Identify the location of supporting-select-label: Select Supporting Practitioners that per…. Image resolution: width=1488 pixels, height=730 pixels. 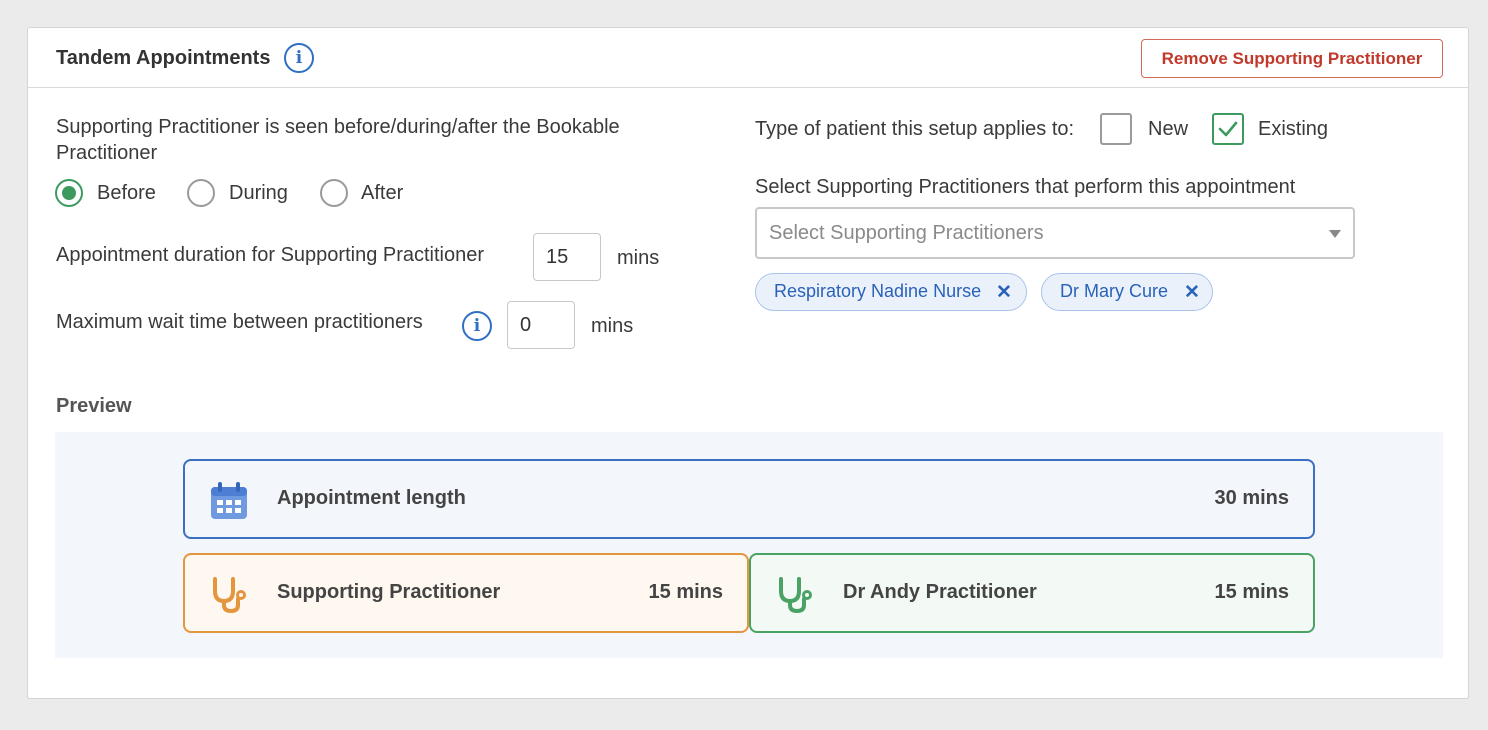
(1025, 187).